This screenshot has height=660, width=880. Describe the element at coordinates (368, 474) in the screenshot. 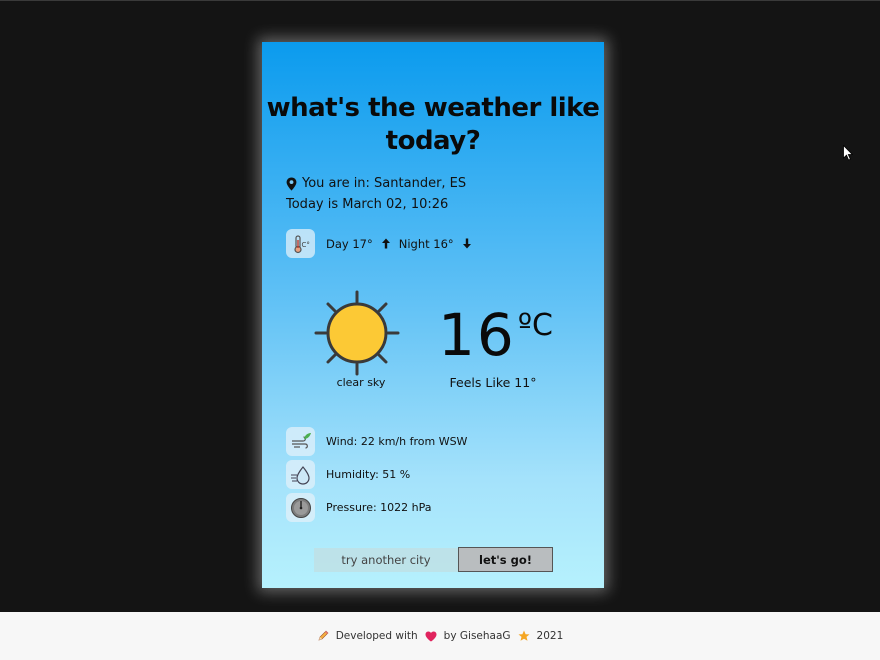

I see `humidity-text: Humidity: 51 %` at that location.